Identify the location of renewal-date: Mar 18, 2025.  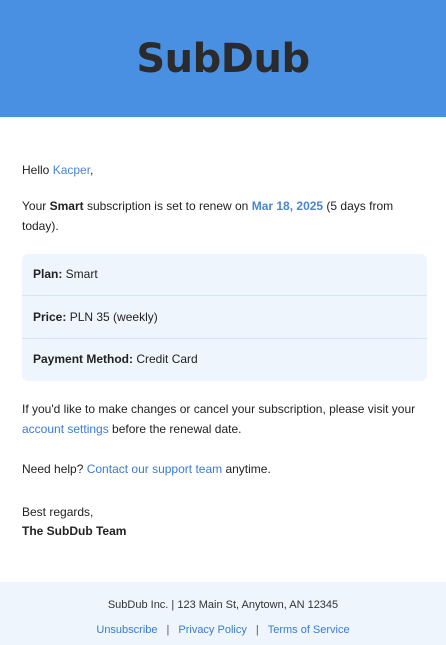
(287, 206).